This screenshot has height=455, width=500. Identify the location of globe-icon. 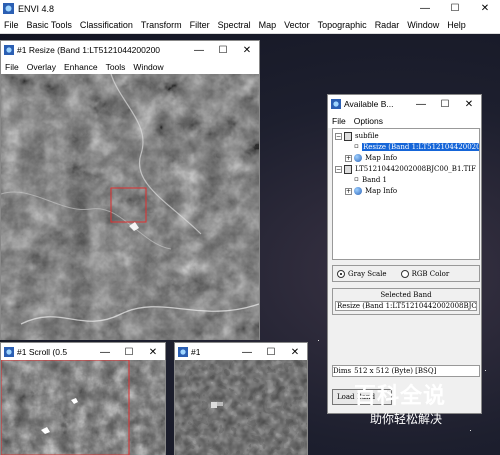
(358, 191).